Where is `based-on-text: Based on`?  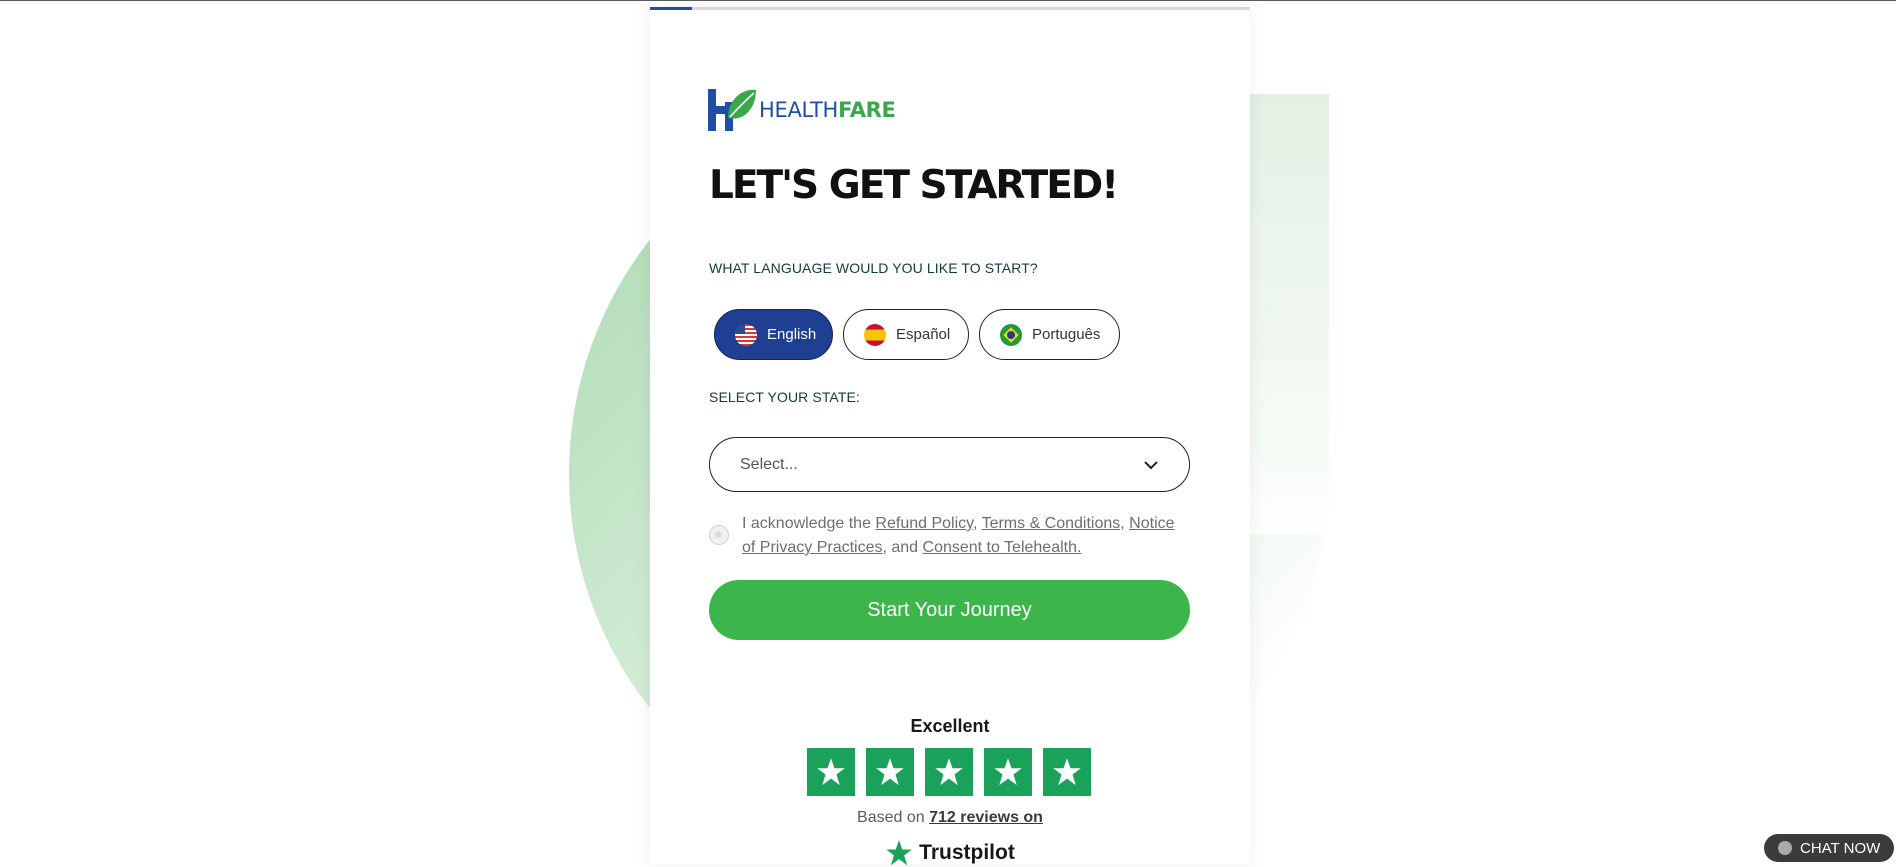 based-on-text: Based on is located at coordinates (893, 817).